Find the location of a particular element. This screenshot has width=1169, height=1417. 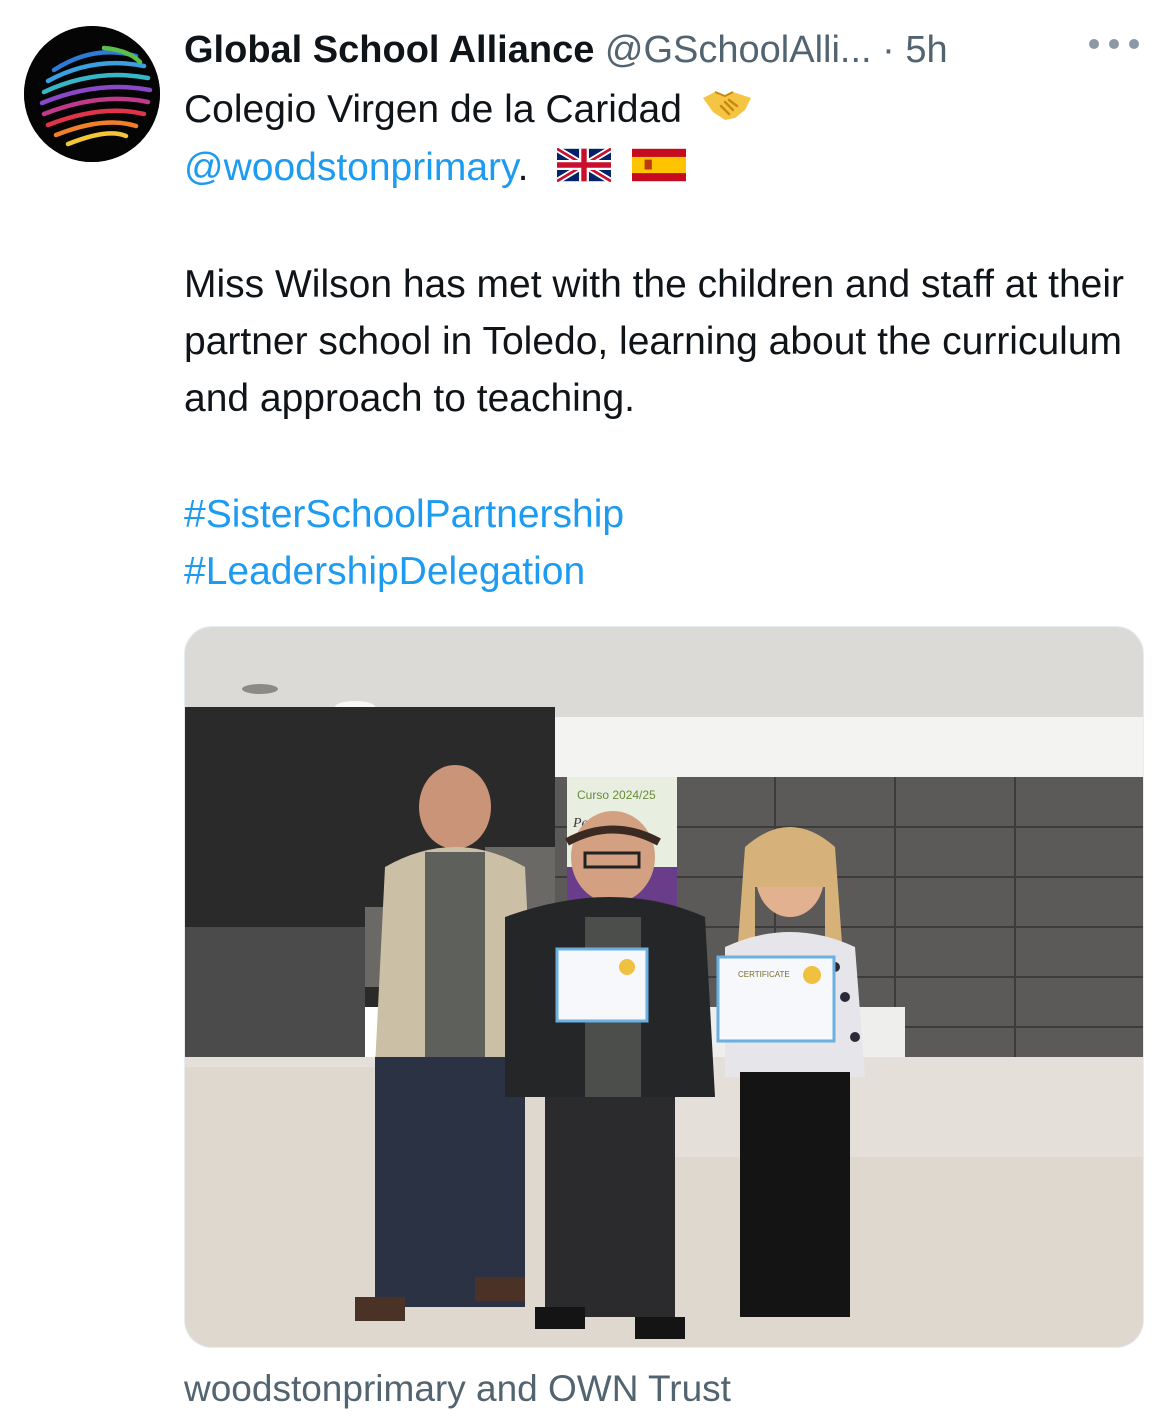

hashtag-link: #SisterSchoolPartnership is located at coordinates (664, 514).